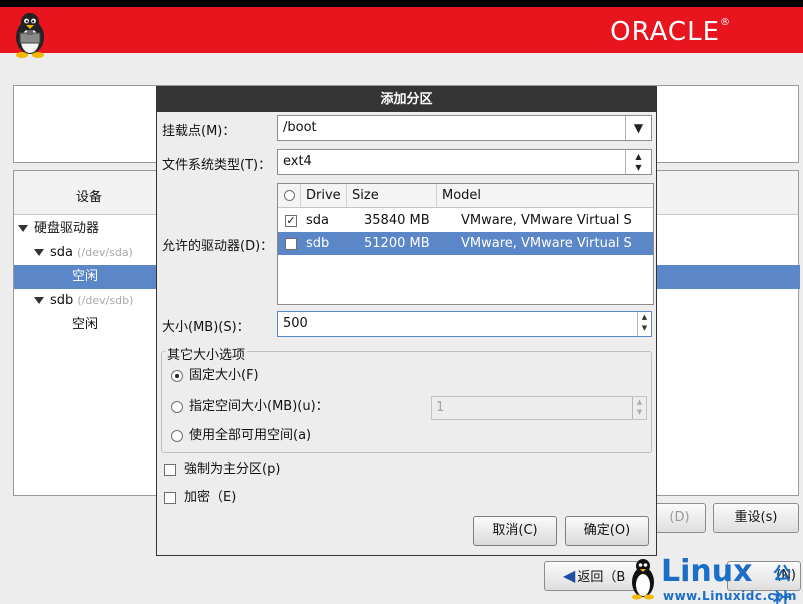  I want to click on reset-button: 重设(s), so click(756, 518).